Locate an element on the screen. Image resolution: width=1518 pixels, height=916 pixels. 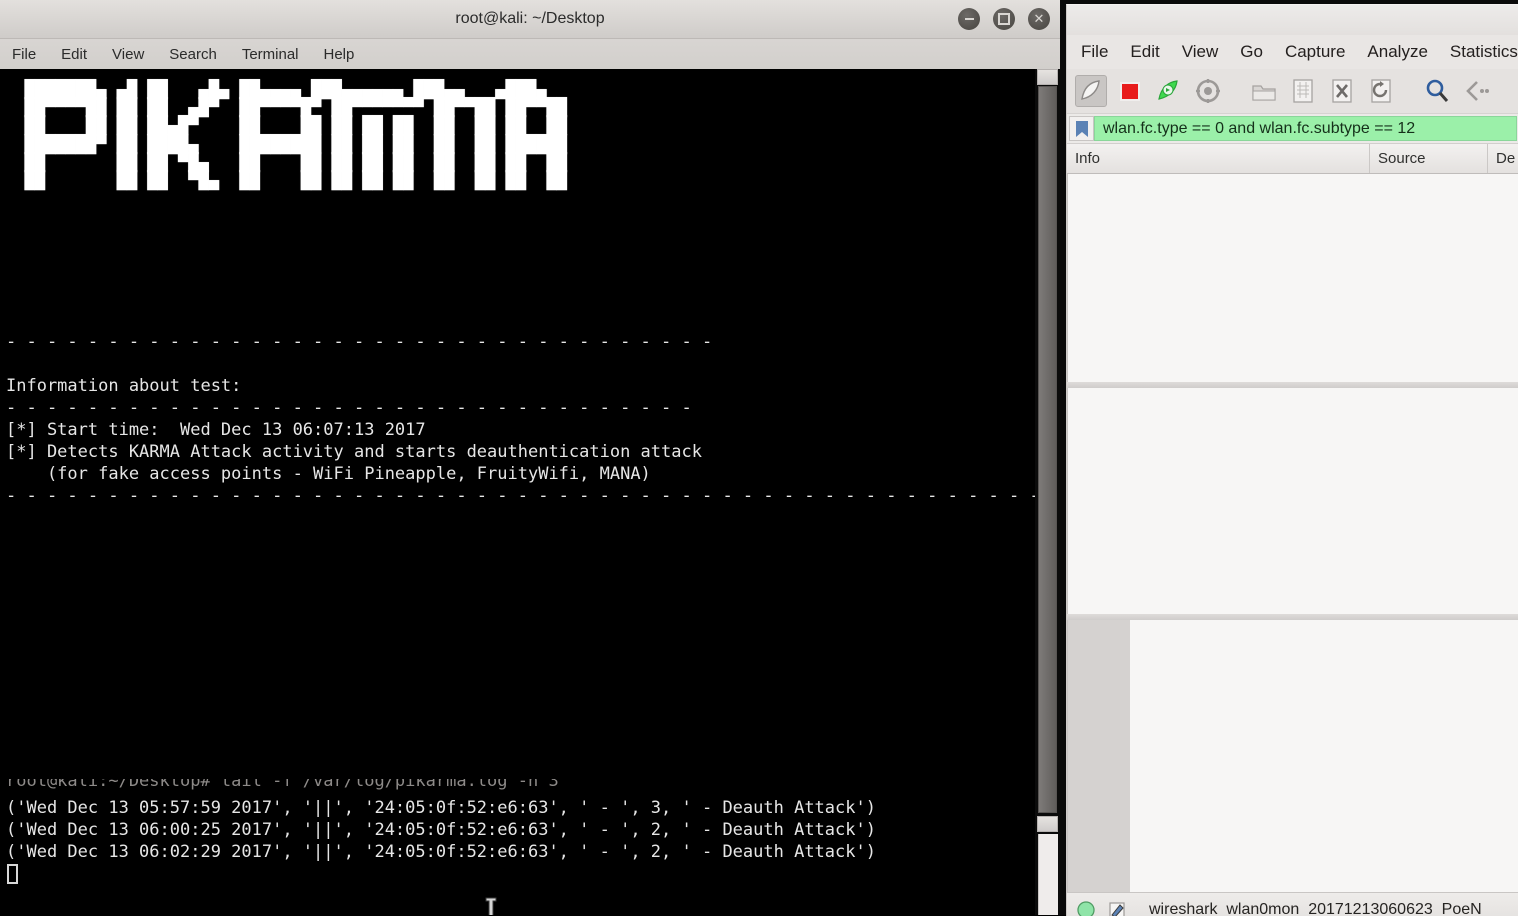
capture-status-icon is located at coordinates (1086, 907).